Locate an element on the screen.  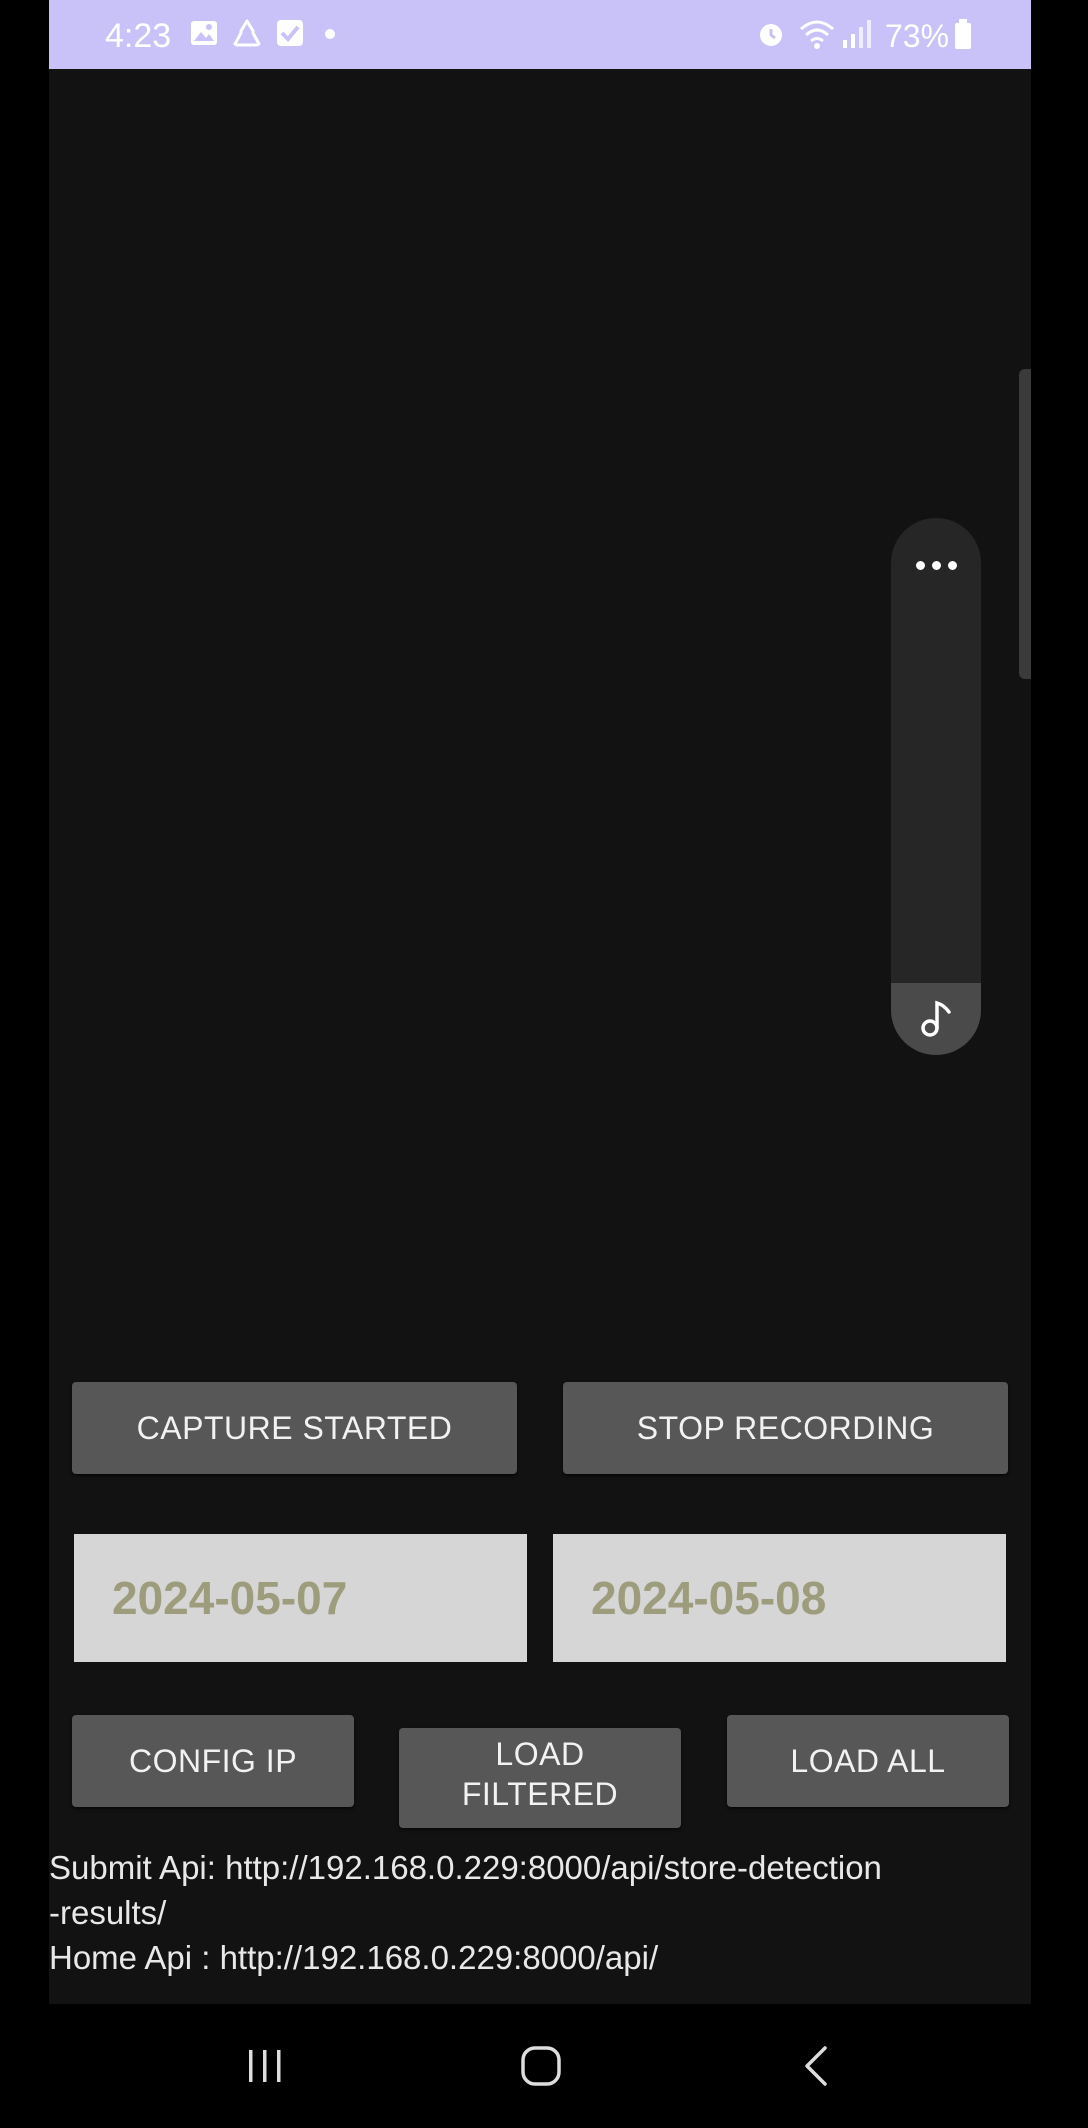
config-ip-button: CONFIG IP is located at coordinates (213, 1761).